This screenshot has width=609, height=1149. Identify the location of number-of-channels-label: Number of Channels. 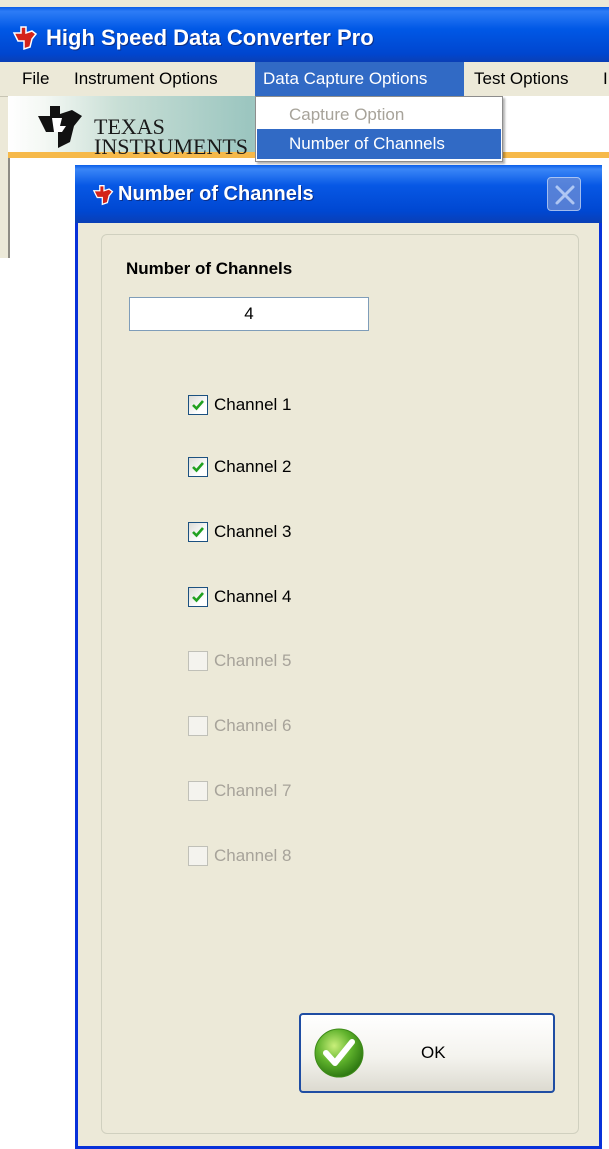
(209, 268).